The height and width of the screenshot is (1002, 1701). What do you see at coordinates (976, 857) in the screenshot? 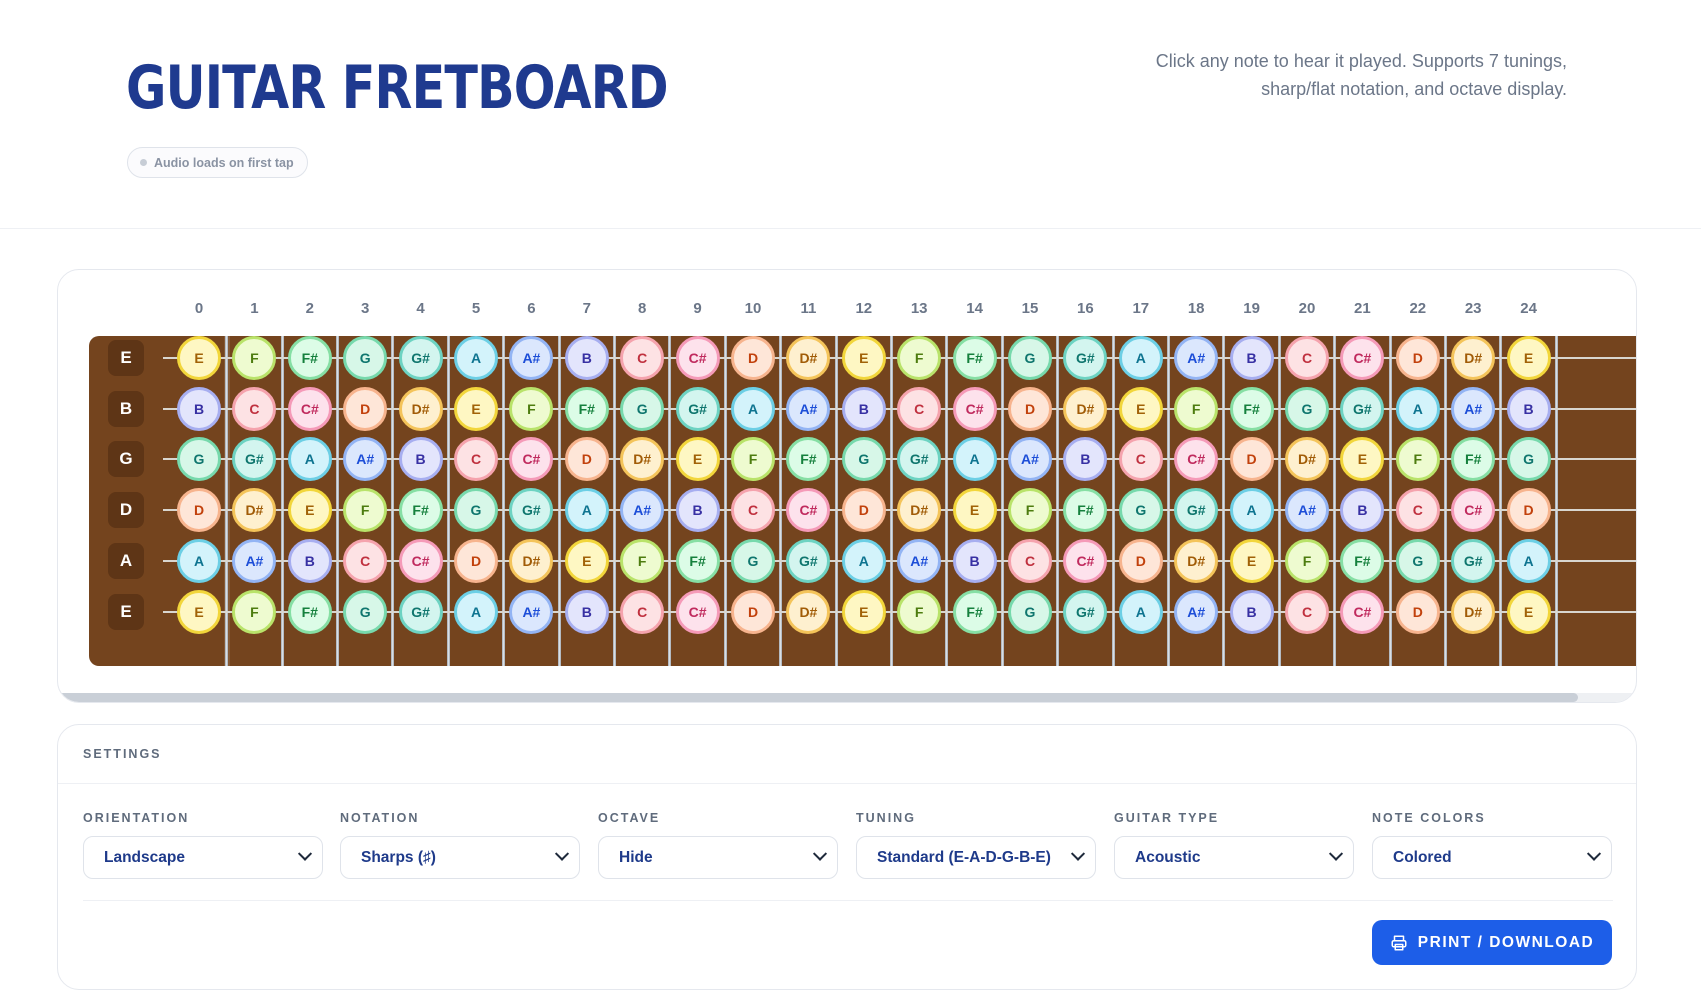
I see `tuning-select: Standard (E-A-D-G-B-E)` at bounding box center [976, 857].